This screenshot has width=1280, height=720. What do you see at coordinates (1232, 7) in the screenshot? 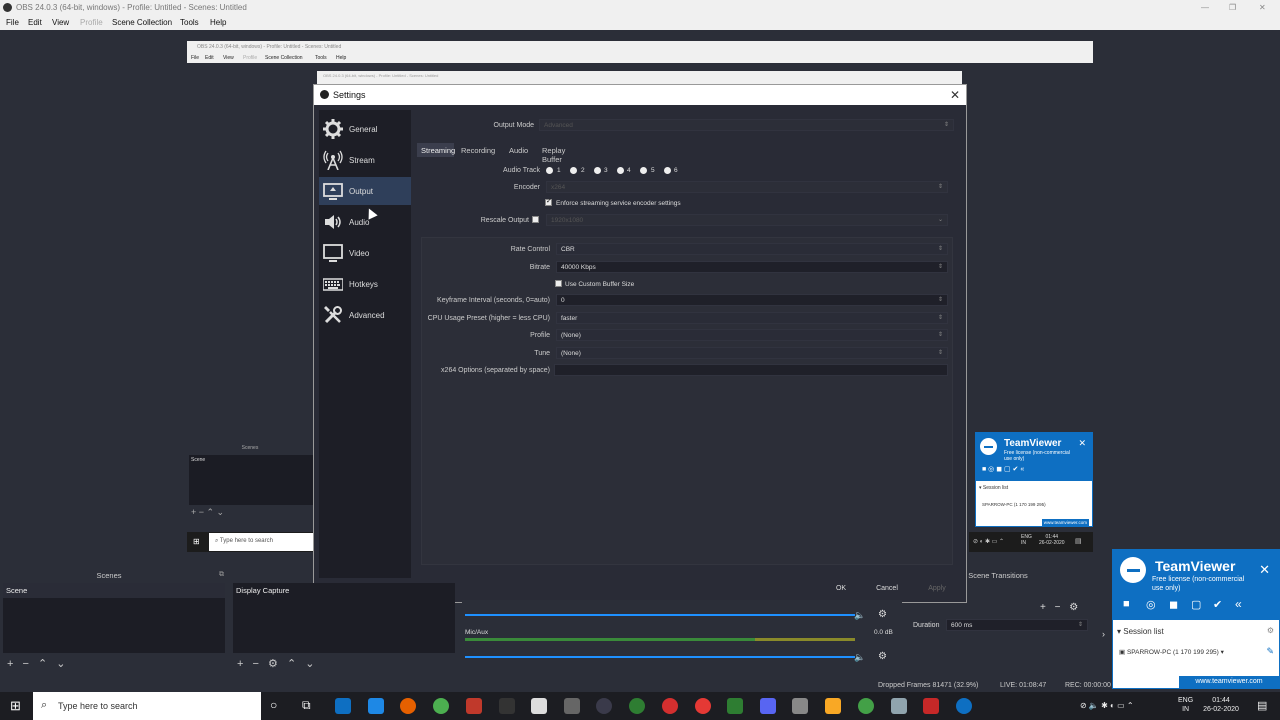
I see `maximize-button: ❐` at bounding box center [1232, 7].